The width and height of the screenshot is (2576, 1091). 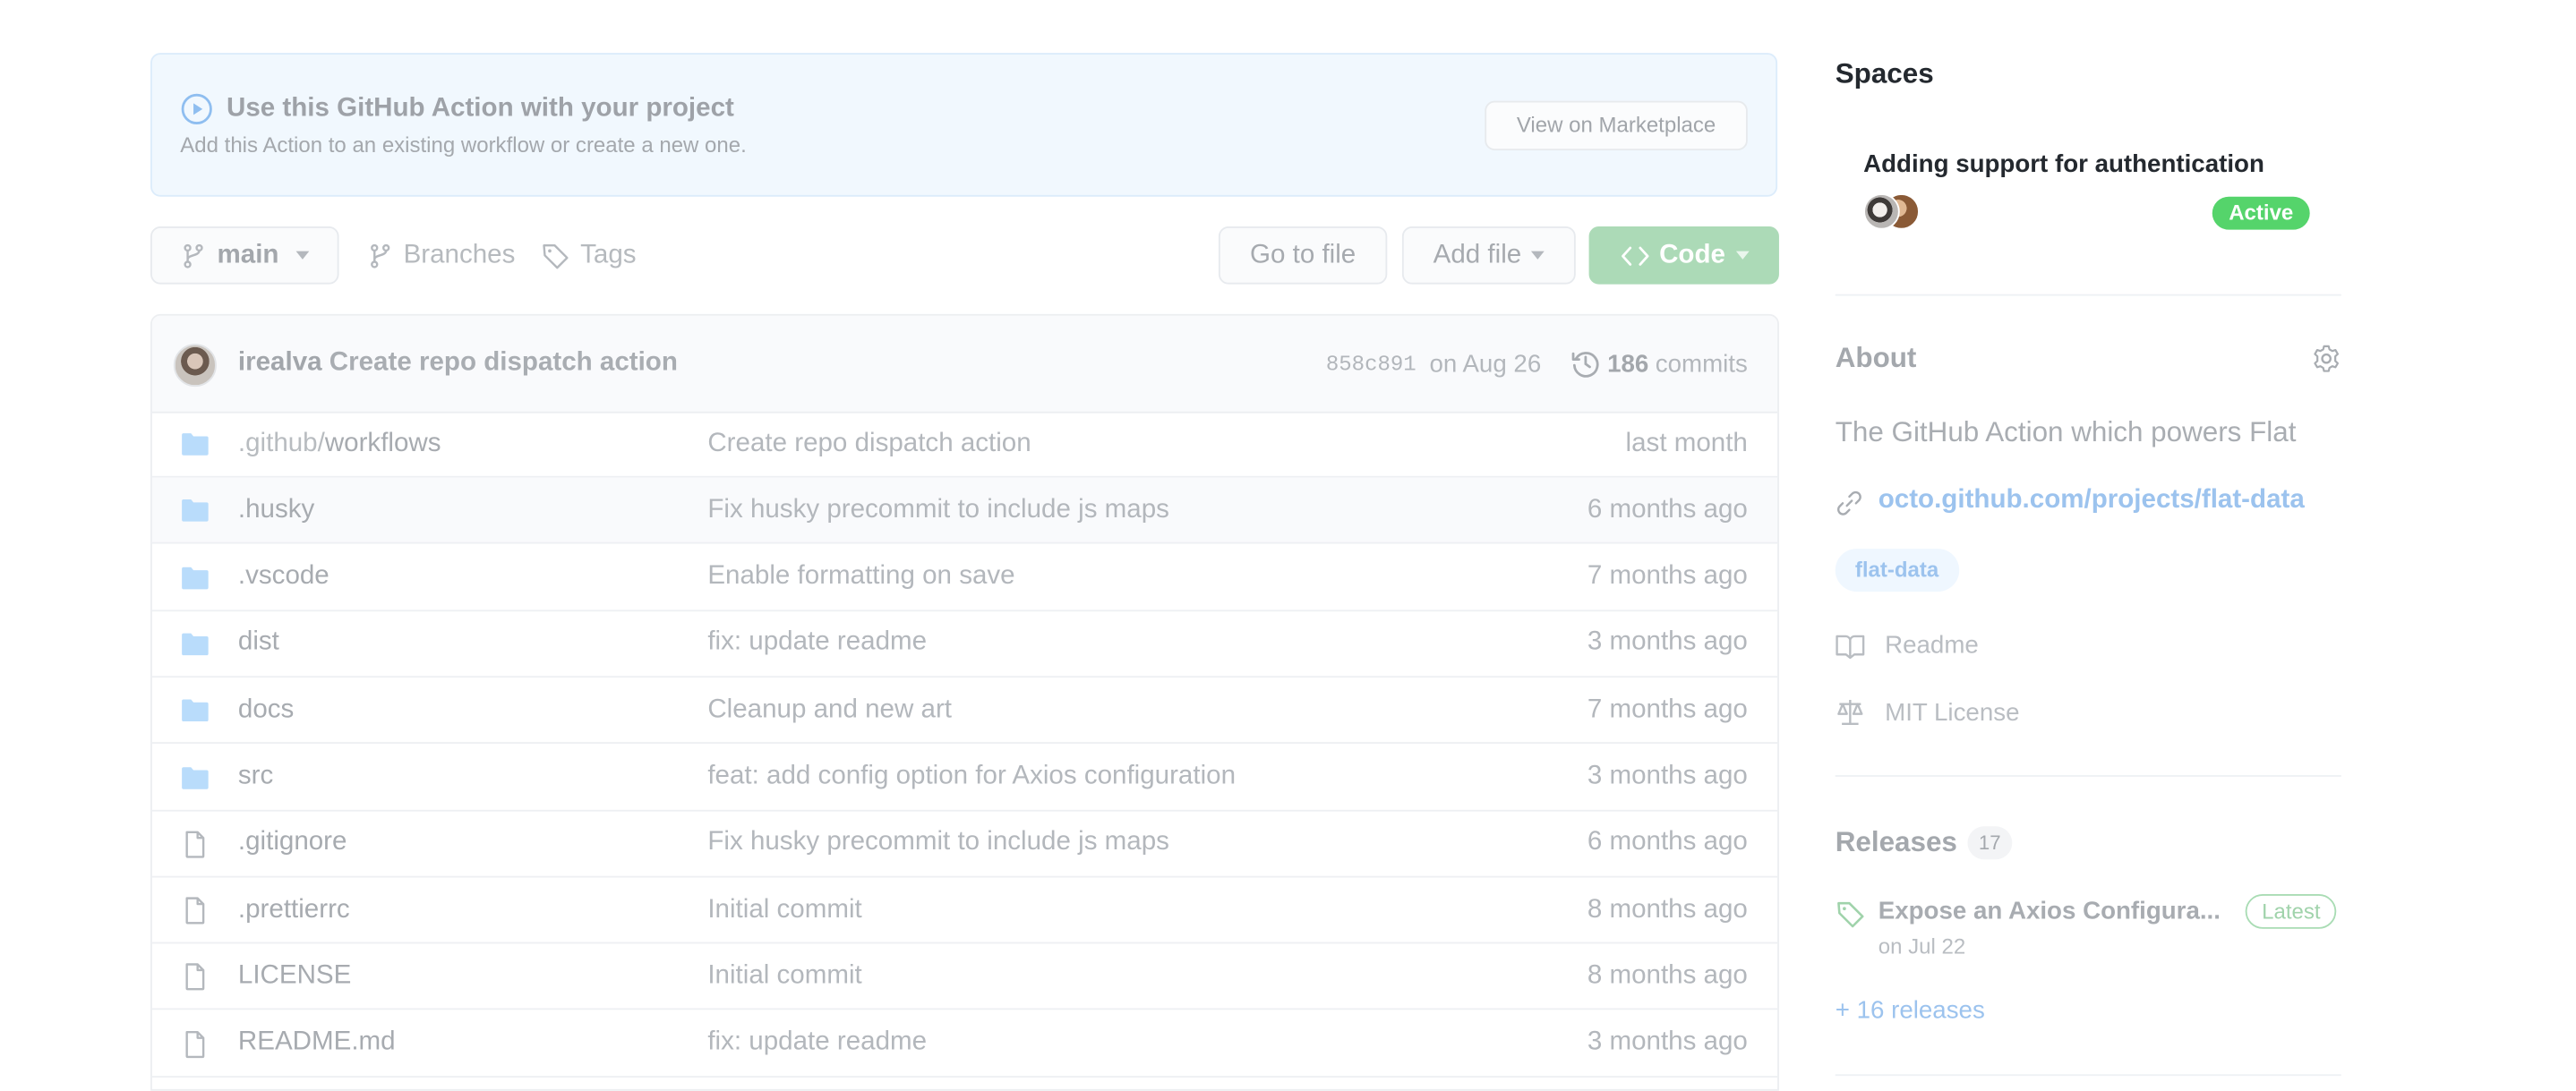 What do you see at coordinates (1850, 646) in the screenshot?
I see `book-icon` at bounding box center [1850, 646].